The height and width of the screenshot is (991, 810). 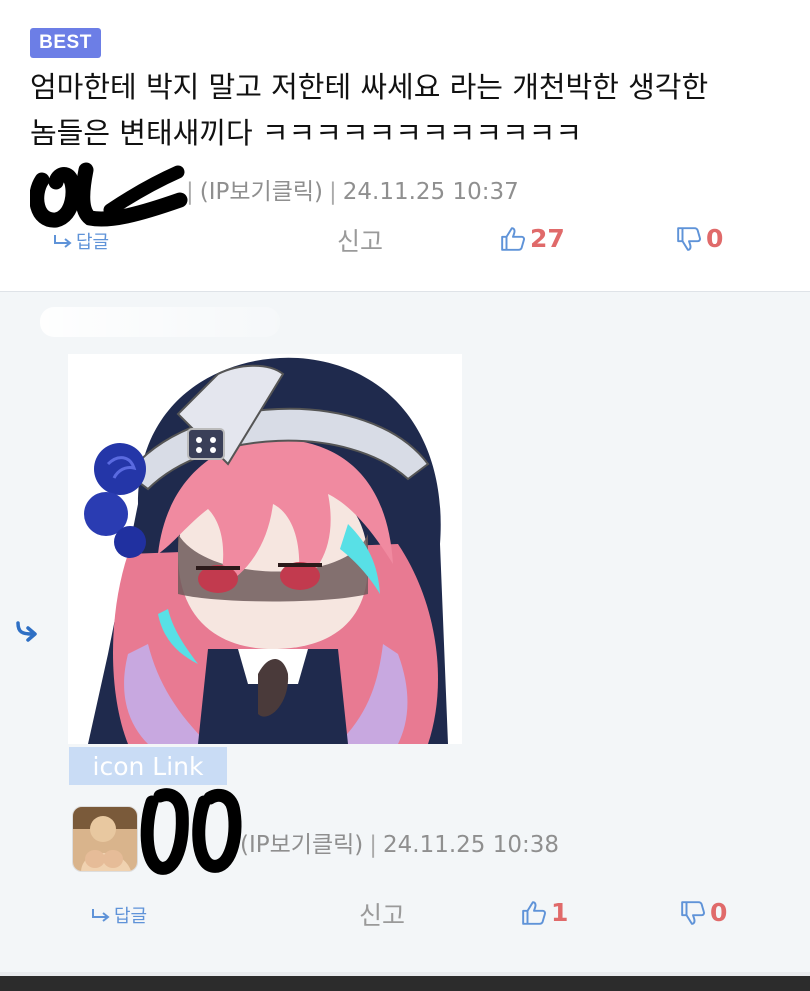 I want to click on upvote-button: 27, so click(x=532, y=238).